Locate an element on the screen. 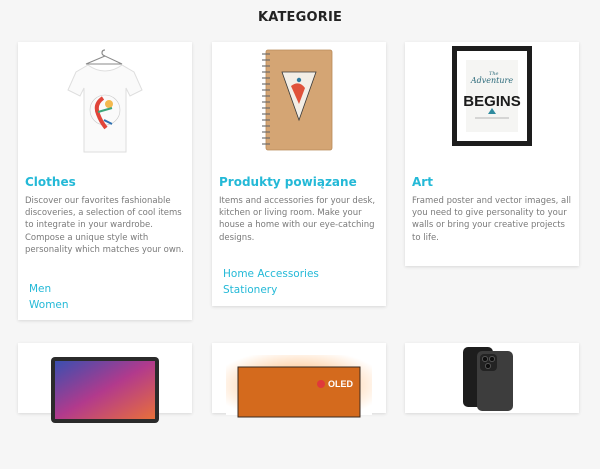 This screenshot has height=469, width=600. category-title: Produkty powiązane is located at coordinates (288, 182).